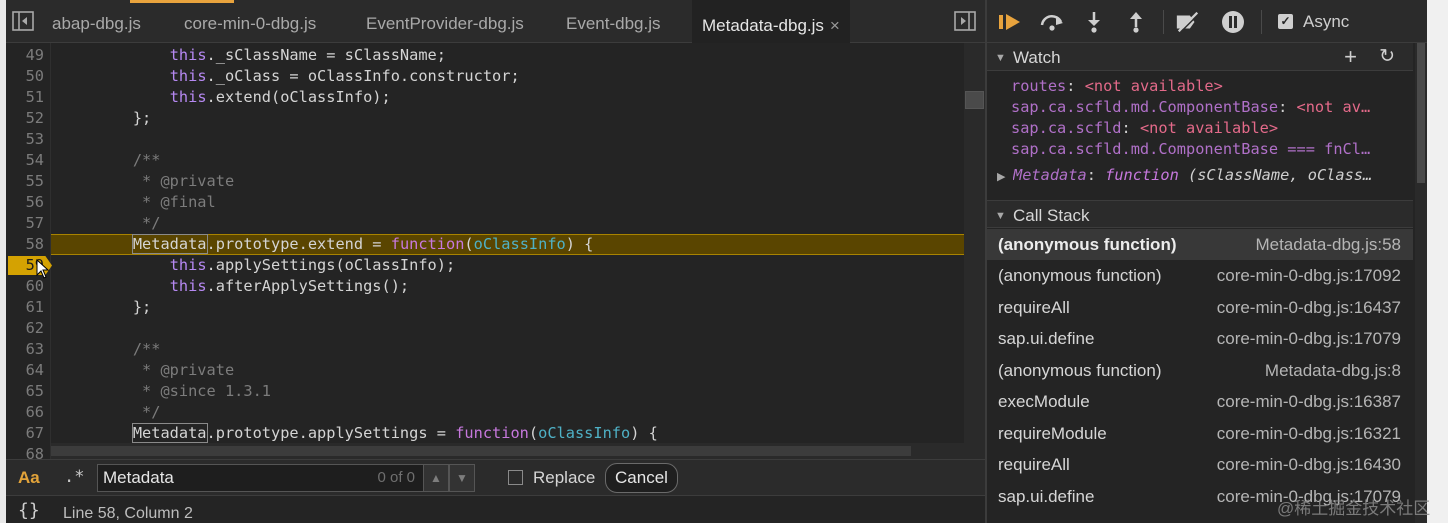 The width and height of the screenshot is (1448, 523). What do you see at coordinates (34, 76) in the screenshot?
I see `line-number: 50` at bounding box center [34, 76].